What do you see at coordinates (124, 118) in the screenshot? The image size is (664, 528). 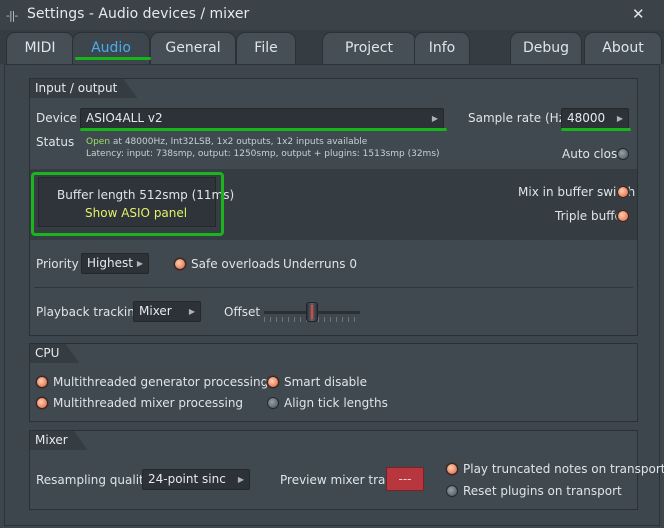 I see `device-value: ASIO4ALL v2` at bounding box center [124, 118].